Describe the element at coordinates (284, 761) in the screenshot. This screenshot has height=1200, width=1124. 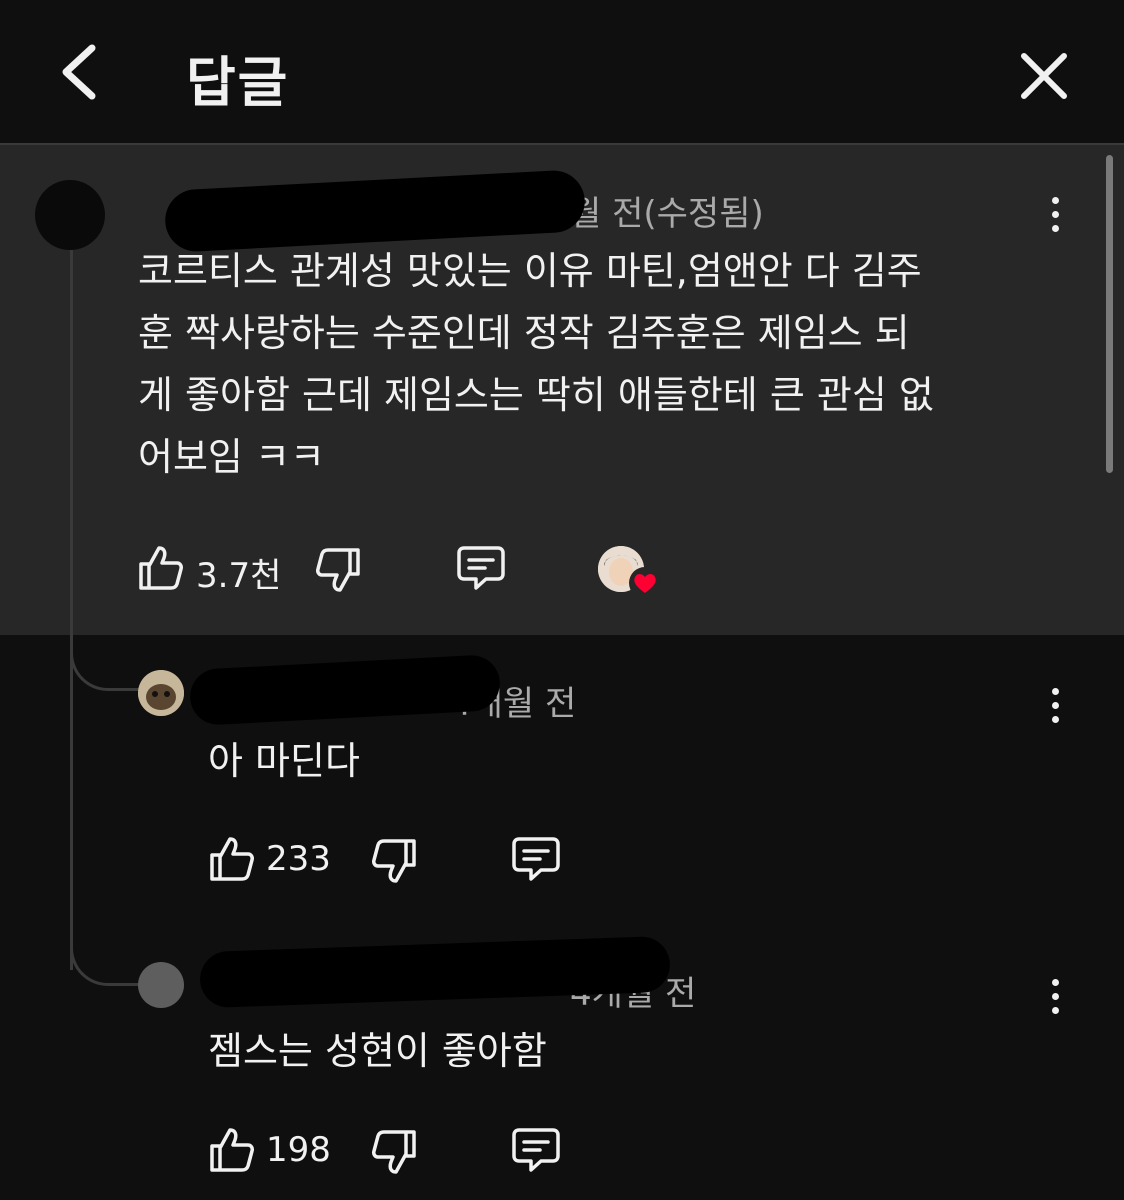
I see `comment-text: 아 마딘다` at that location.